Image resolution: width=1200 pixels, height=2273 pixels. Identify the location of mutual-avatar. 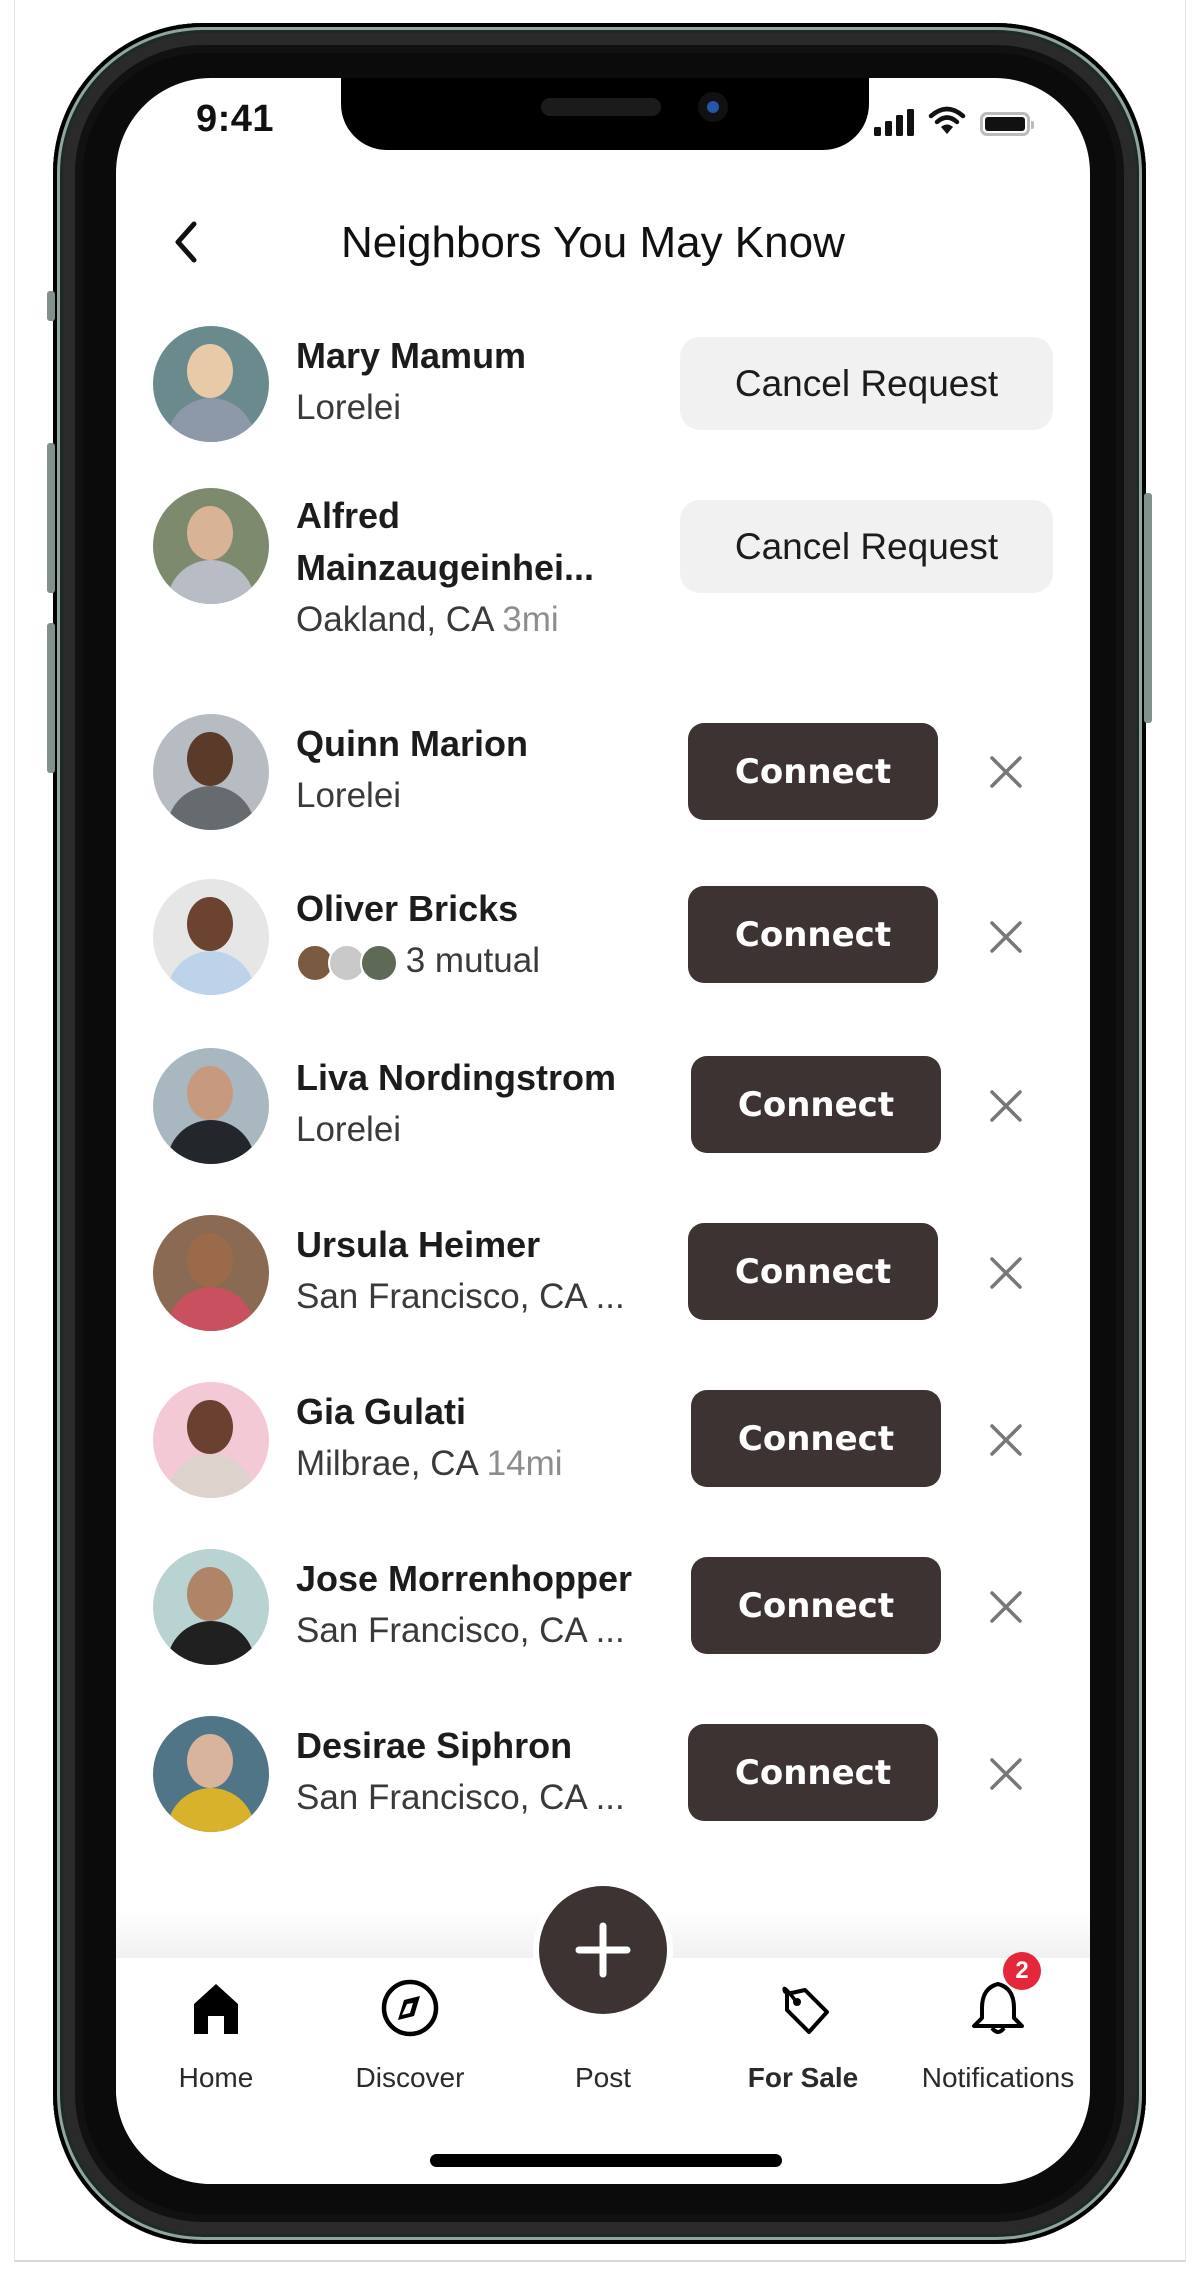
(379, 962).